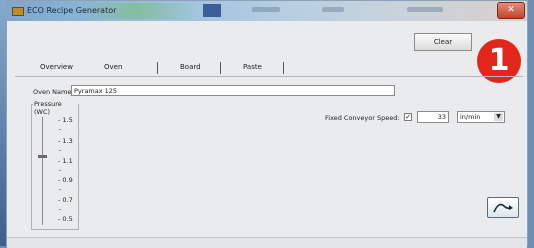  I want to click on taskbar-chip, so click(212, 10).